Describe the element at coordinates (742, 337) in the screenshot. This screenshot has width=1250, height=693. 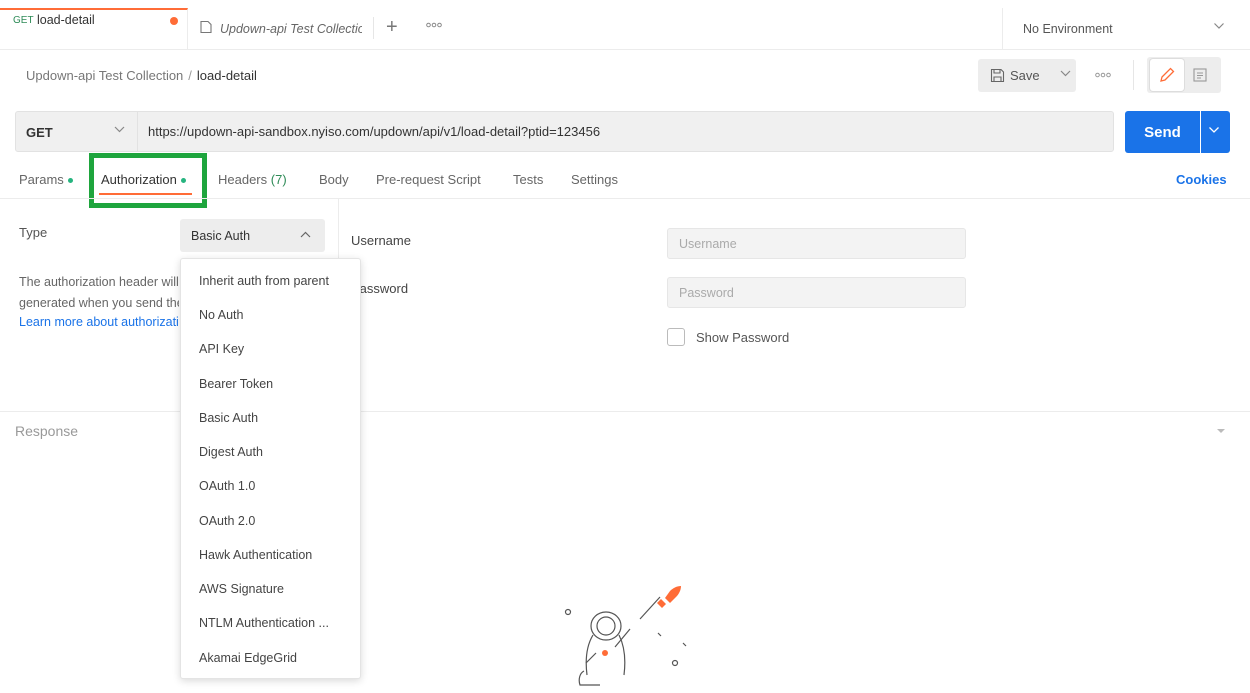
I see `show-password-label: Show Password` at that location.